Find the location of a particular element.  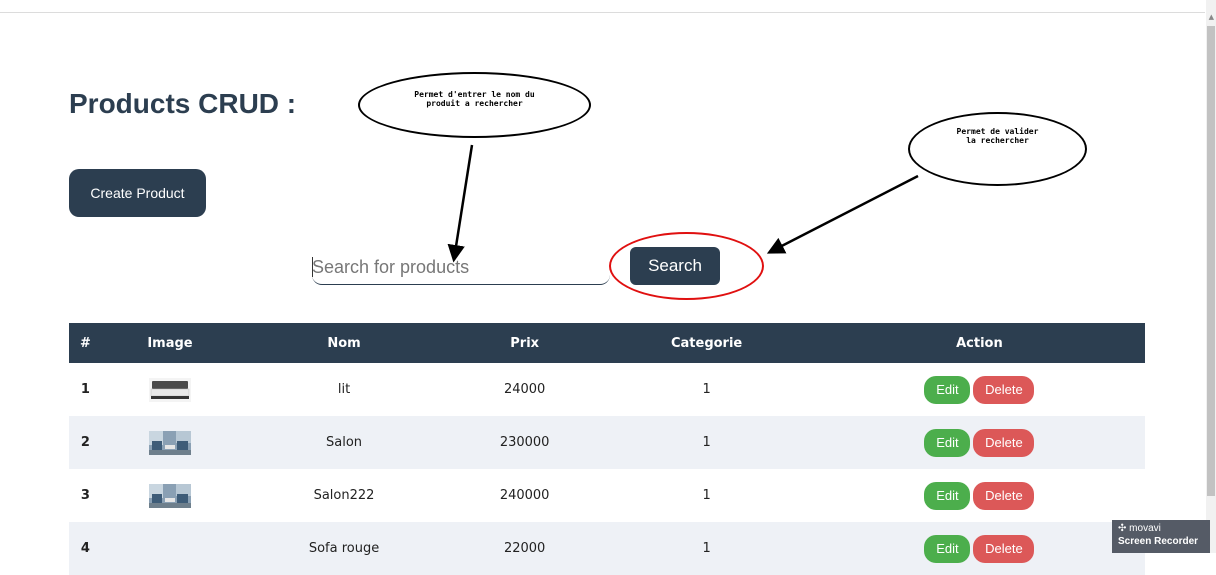

recorder-watermark: ✣ movavi Screen Recorder is located at coordinates (1161, 536).